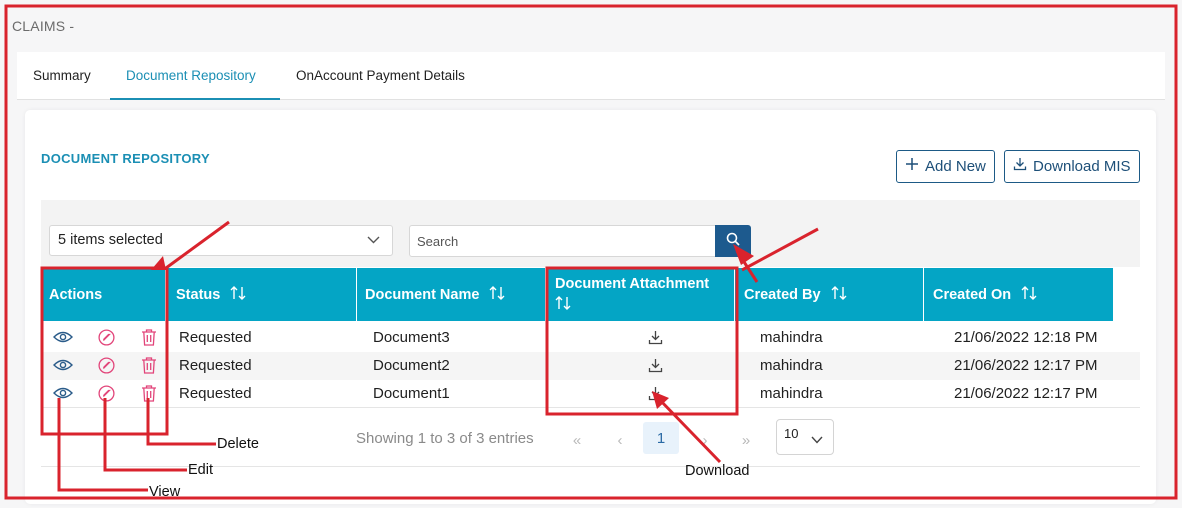 The image size is (1182, 508). Describe the element at coordinates (411, 365) in the screenshot. I see `document-name-cell: Document2` at that location.